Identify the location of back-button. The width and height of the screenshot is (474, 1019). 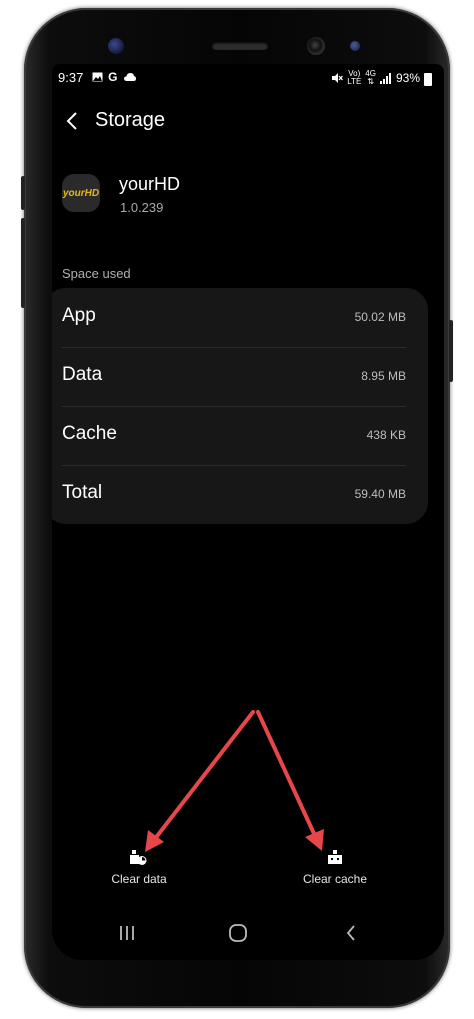
(72, 121).